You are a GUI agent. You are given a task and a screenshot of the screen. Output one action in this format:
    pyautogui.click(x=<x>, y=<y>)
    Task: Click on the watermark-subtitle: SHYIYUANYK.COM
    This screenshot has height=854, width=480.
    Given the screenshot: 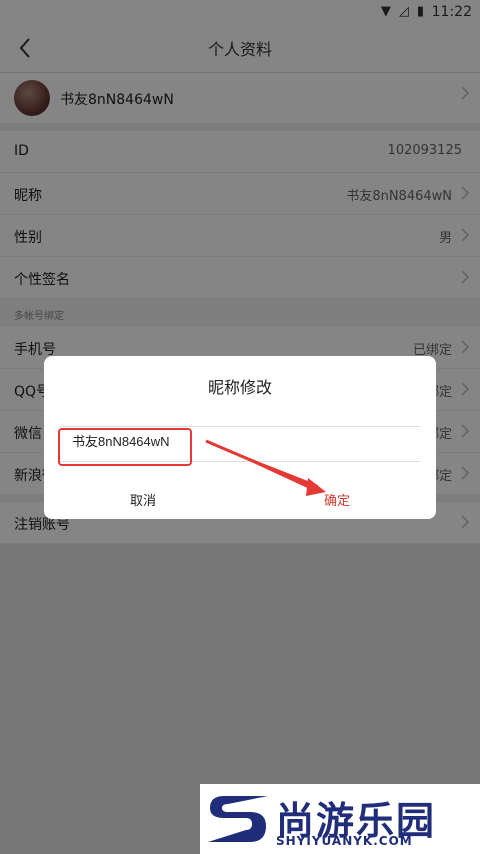 What is the action you would take?
    pyautogui.click(x=344, y=841)
    